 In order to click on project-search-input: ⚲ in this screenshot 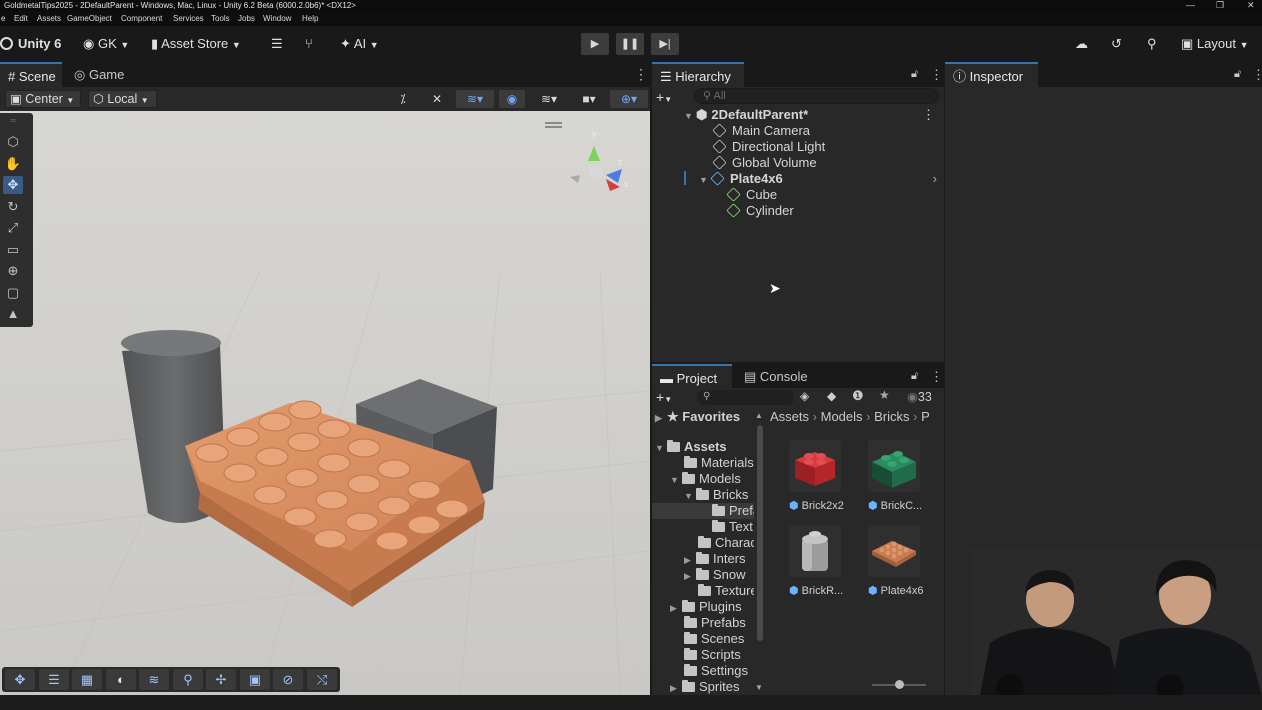, I will do `click(745, 397)`.